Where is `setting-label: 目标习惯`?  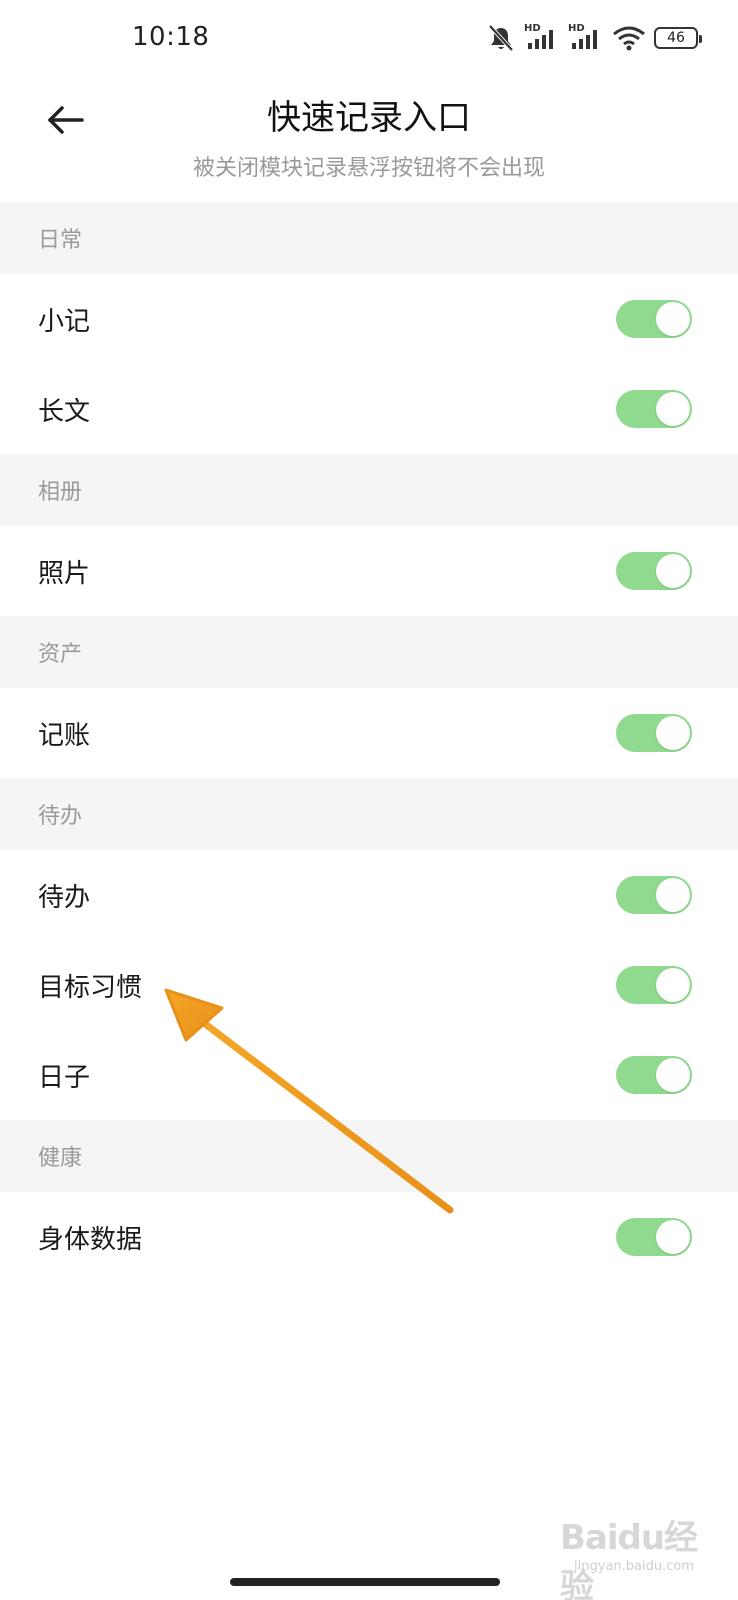
setting-label: 目标习惯 is located at coordinates (90, 987).